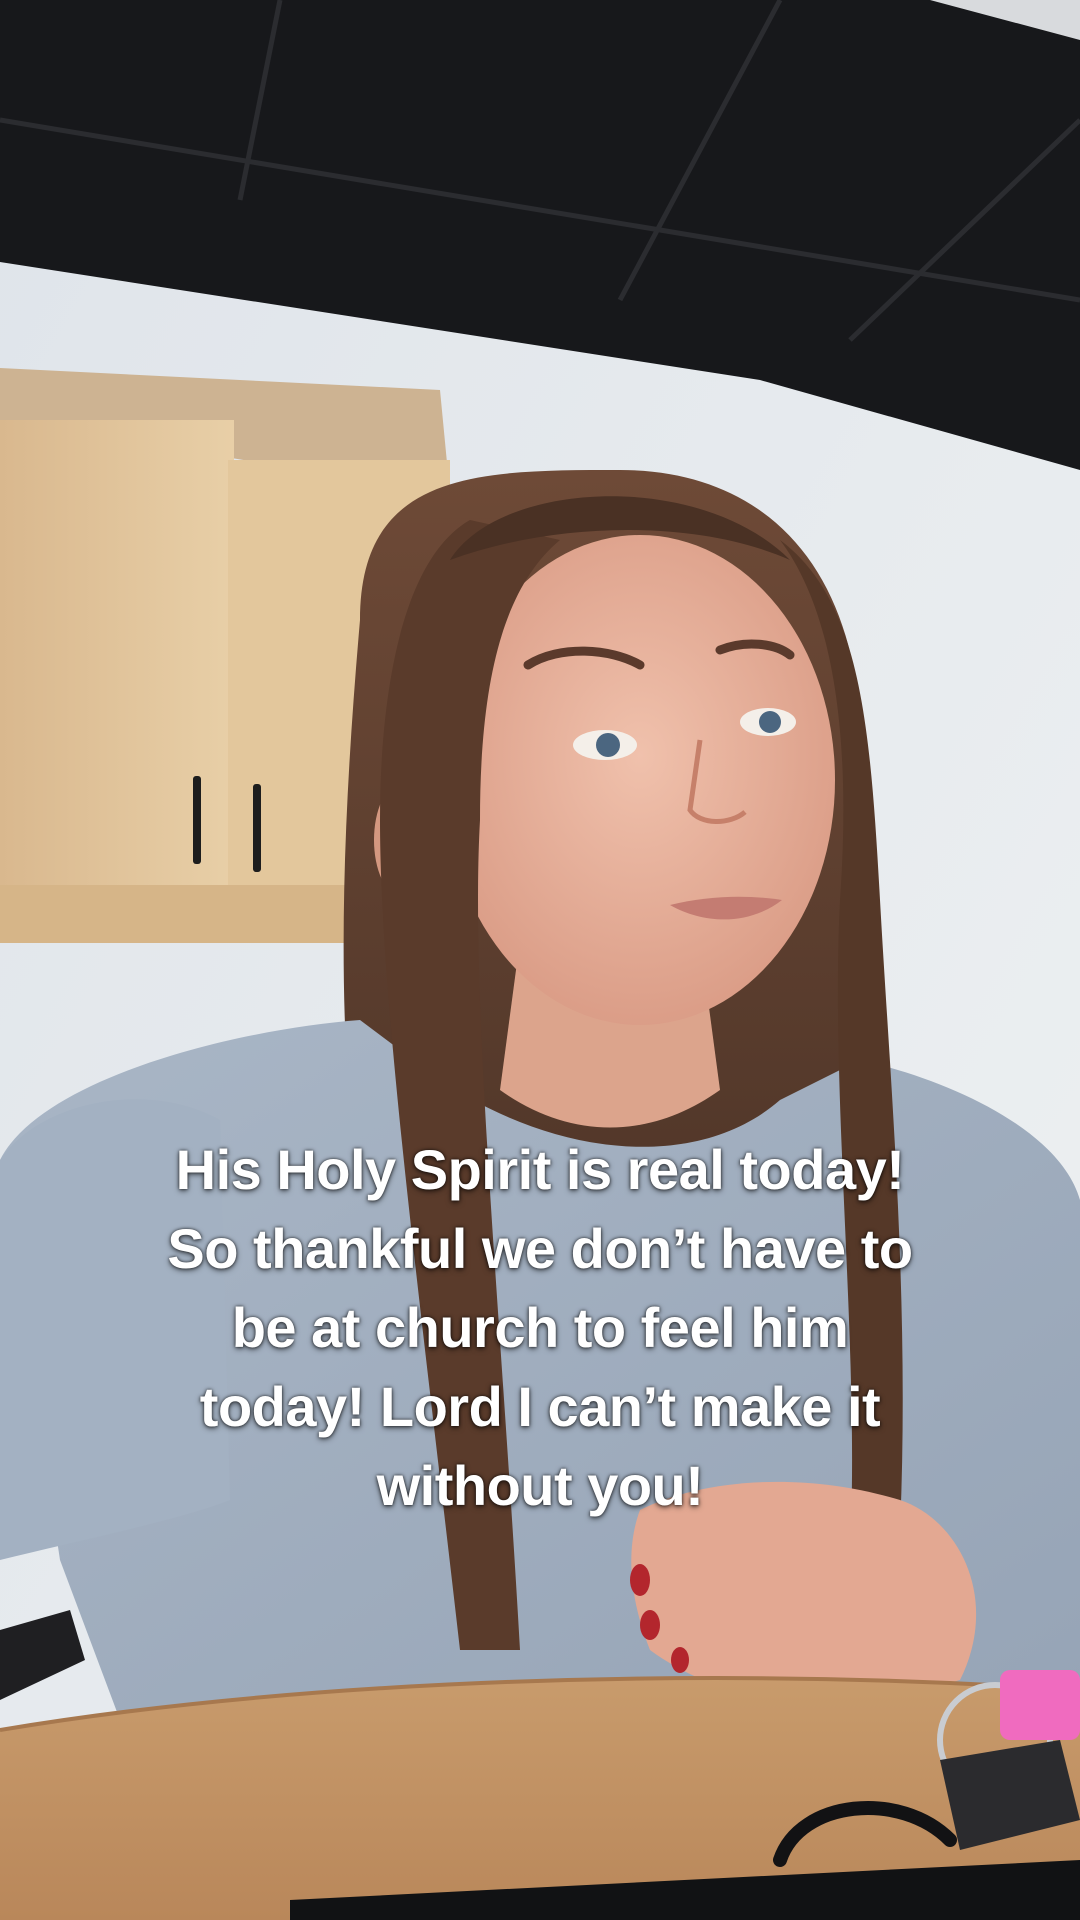  Describe the element at coordinates (257, 828) in the screenshot. I see `cabinet-handle-right` at that location.